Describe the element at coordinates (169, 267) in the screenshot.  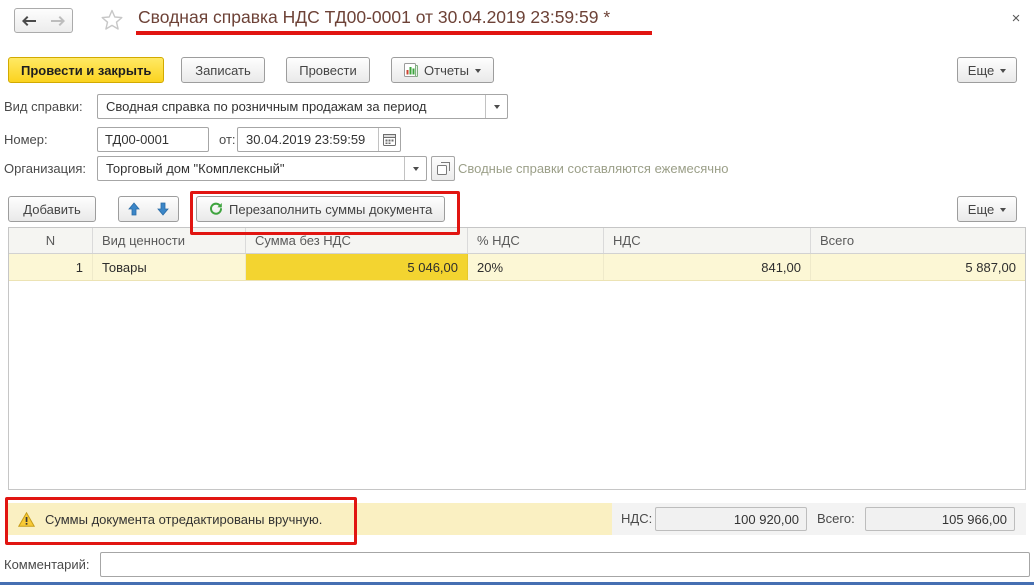
I see `row-cell-kind: Товары` at that location.